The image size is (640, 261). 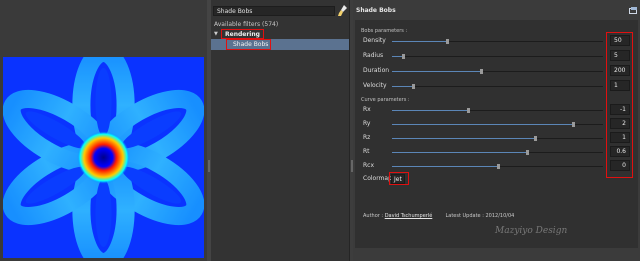 What do you see at coordinates (248, 44) in the screenshot?
I see `highlight-box-item` at bounding box center [248, 44].